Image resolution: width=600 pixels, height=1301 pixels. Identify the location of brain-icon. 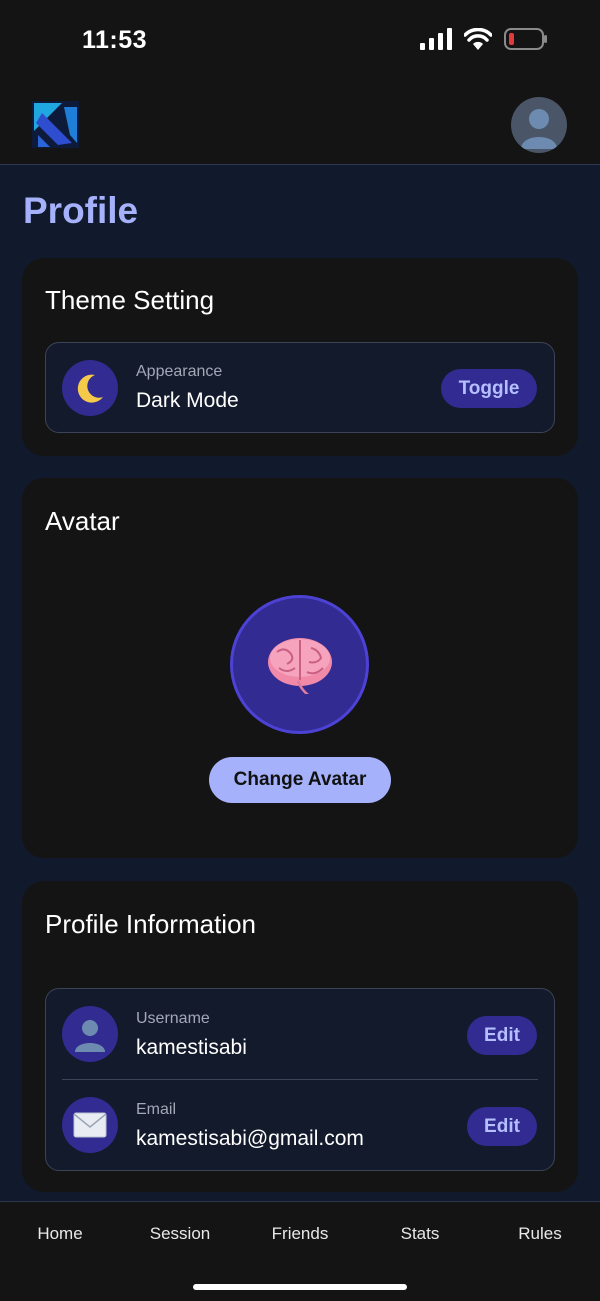
(299, 664).